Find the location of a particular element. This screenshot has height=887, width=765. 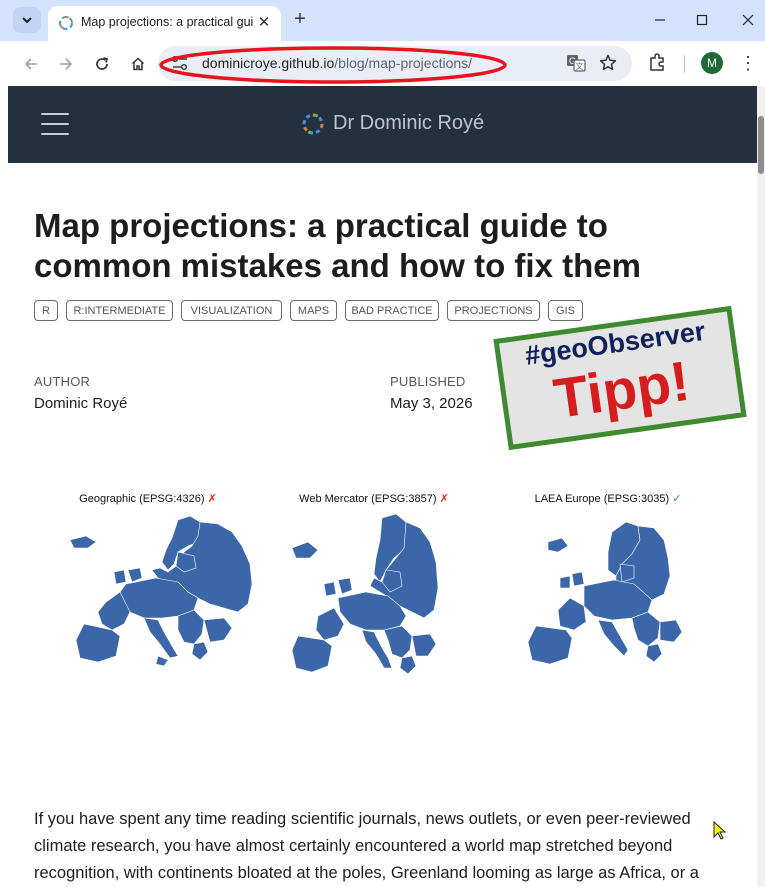

scrollbar-thumb is located at coordinates (761, 145).